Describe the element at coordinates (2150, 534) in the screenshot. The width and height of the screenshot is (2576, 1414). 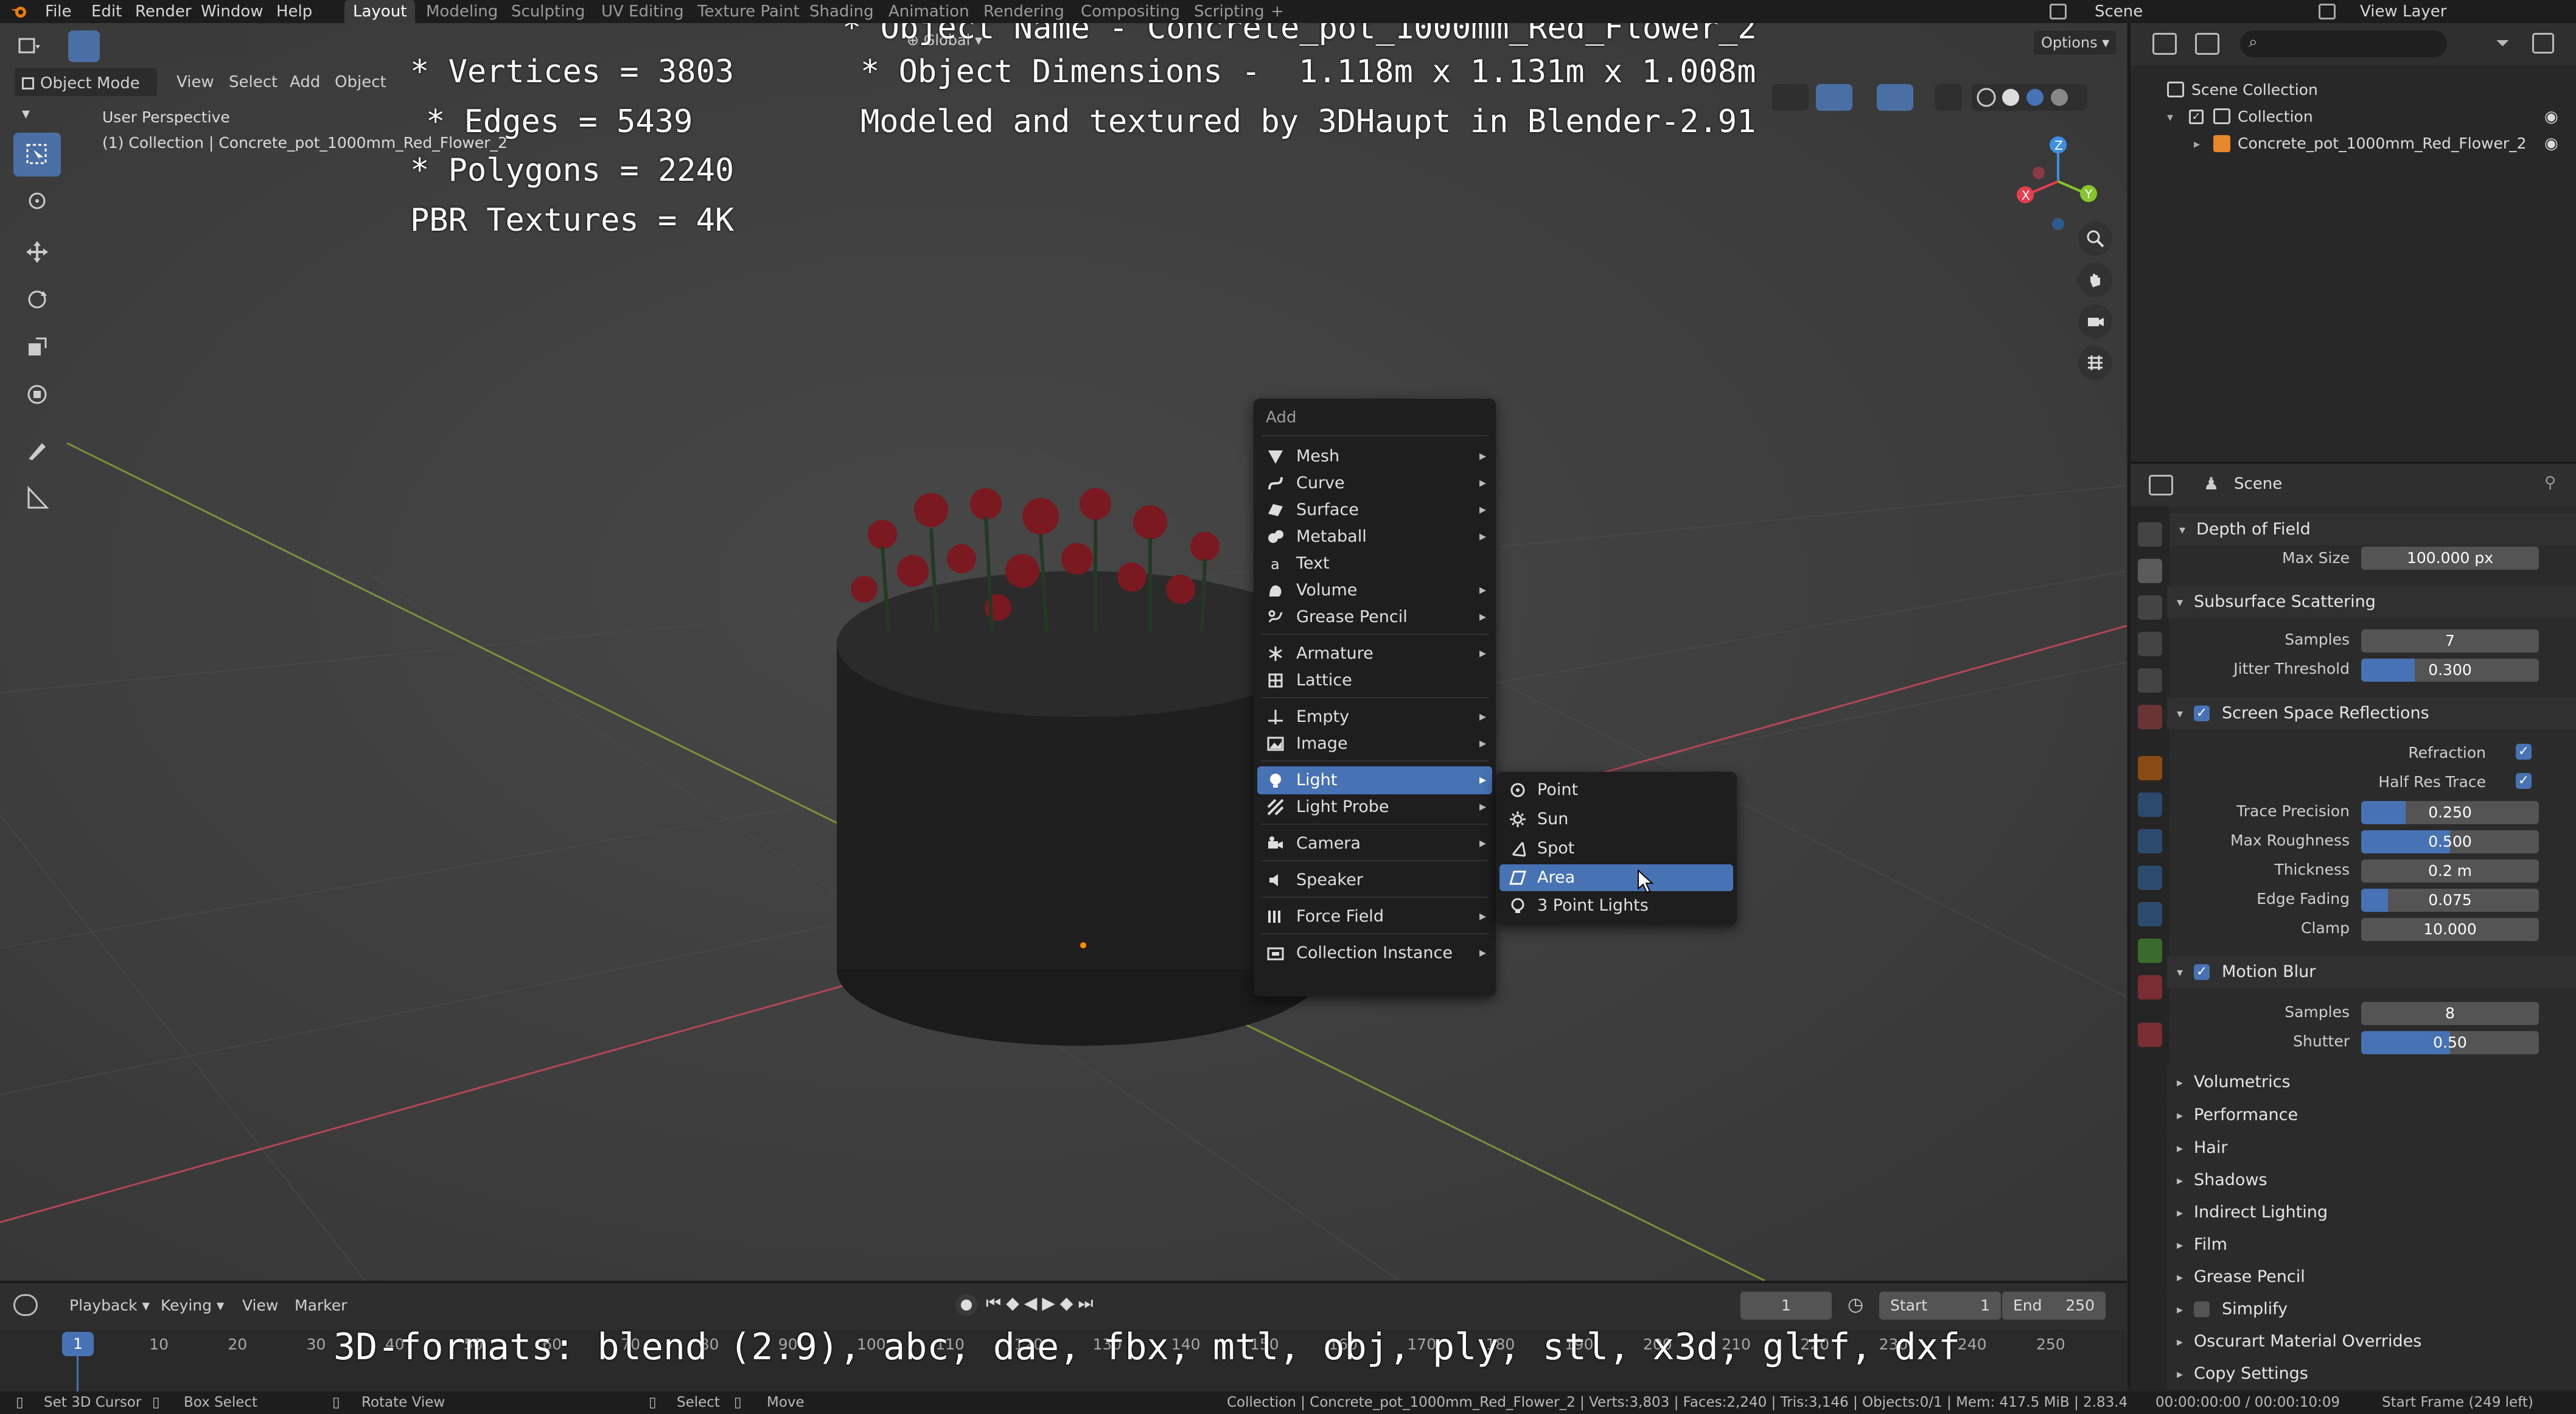
I see `tool-tab-icon` at that location.